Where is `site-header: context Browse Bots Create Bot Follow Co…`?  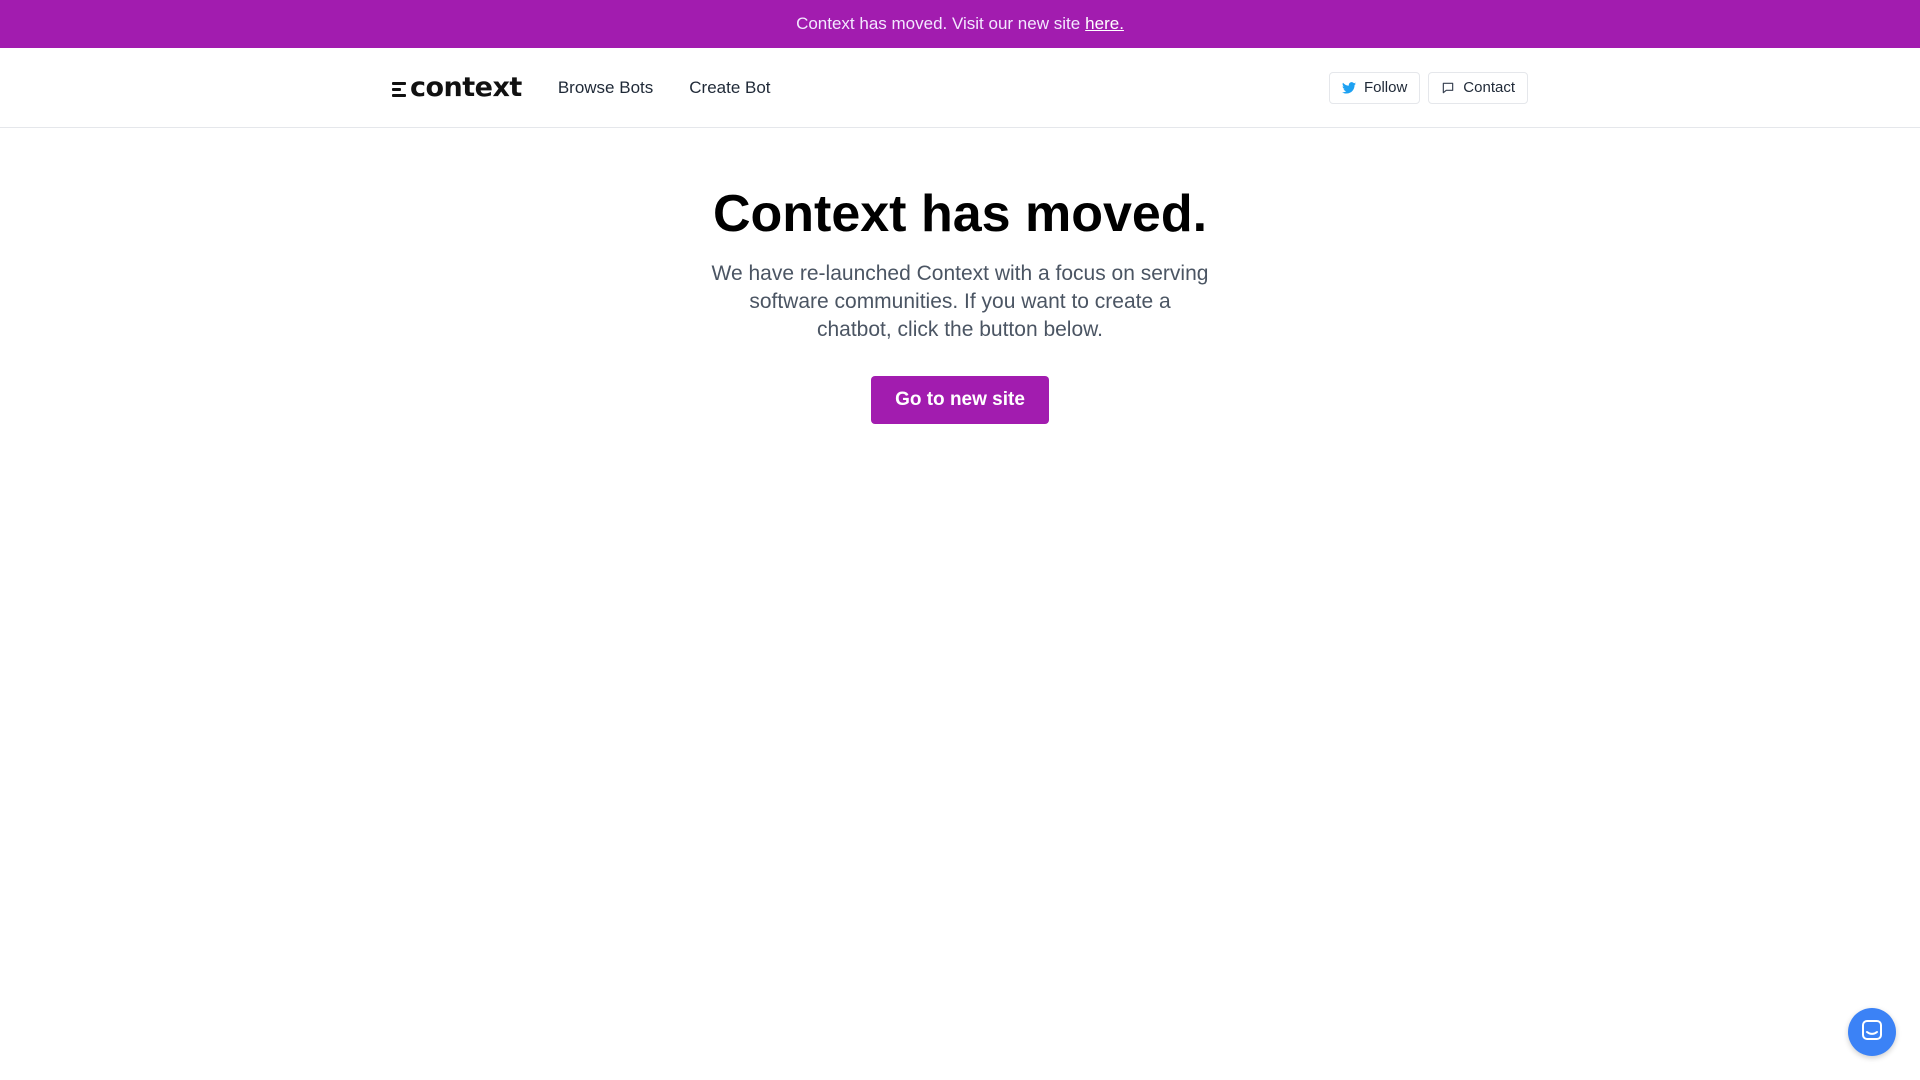
site-header: context Browse Bots Create Bot Follow Co… is located at coordinates (960, 88).